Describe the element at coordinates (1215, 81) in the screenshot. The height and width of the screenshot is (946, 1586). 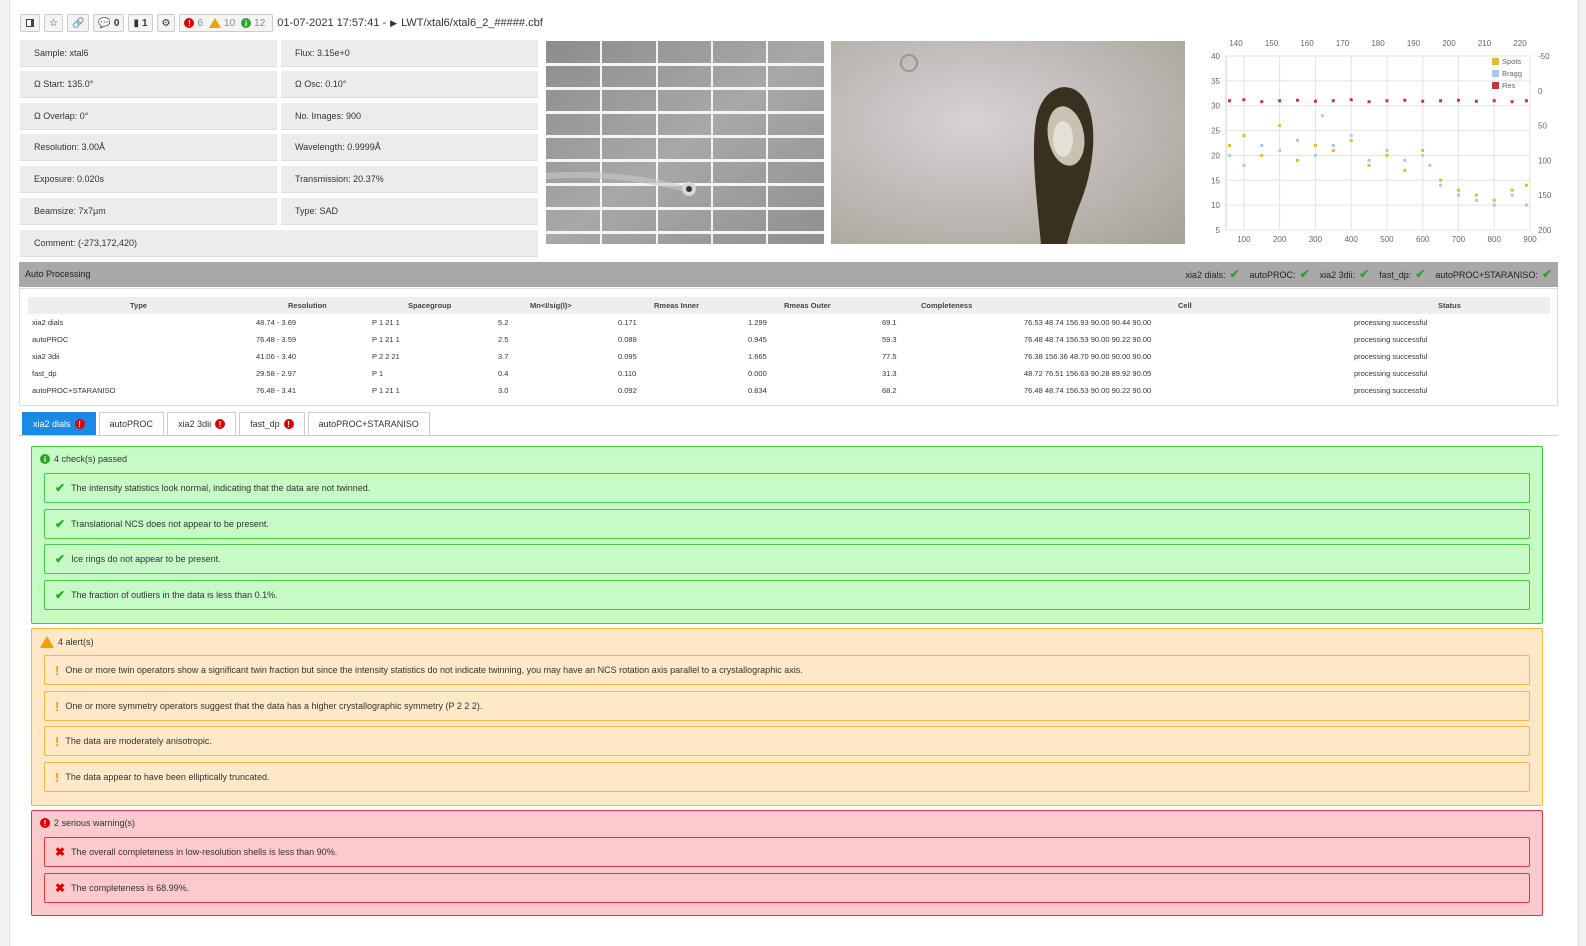
I see `y-tick-label: 35` at that location.